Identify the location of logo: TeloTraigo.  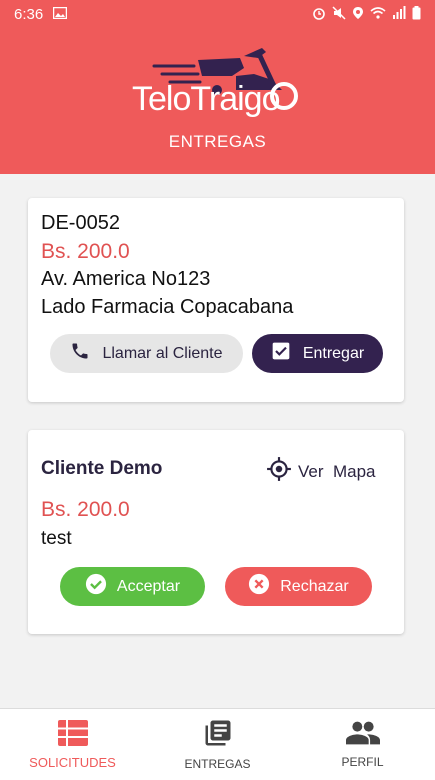
(222, 86).